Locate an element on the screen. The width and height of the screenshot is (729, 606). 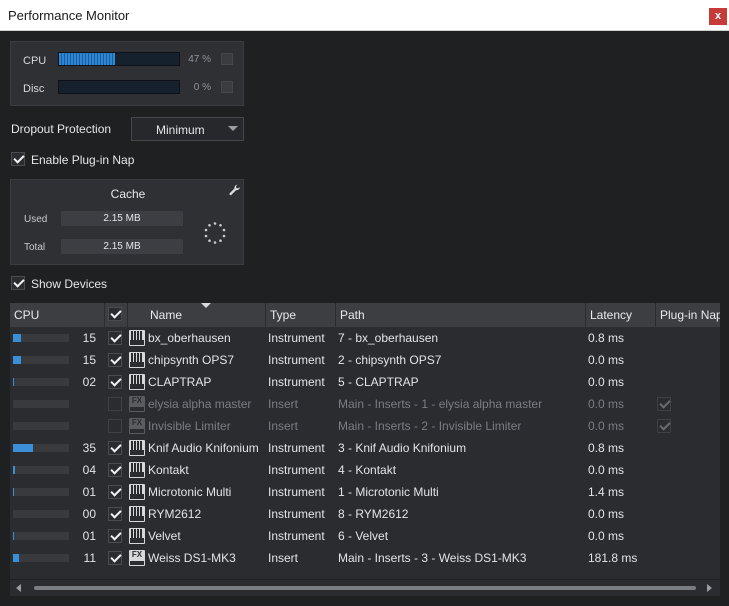
device-cpu-value: 15 is located at coordinates (89, 338).